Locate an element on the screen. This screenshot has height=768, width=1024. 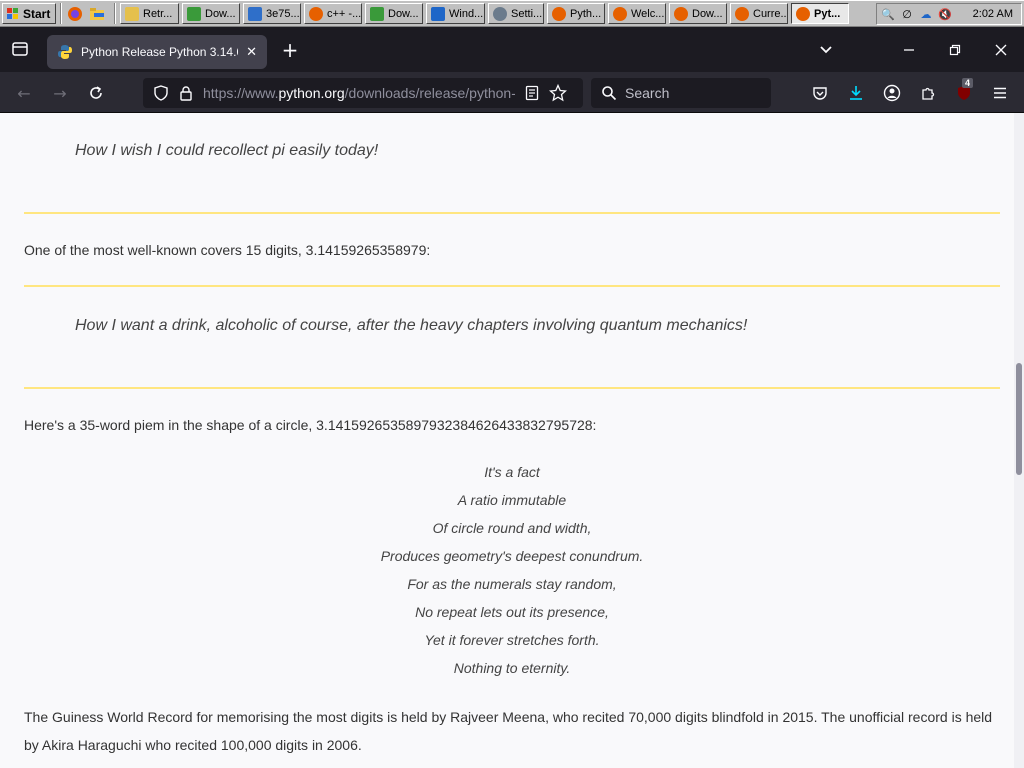
downloads-icon is located at coordinates (856, 93).